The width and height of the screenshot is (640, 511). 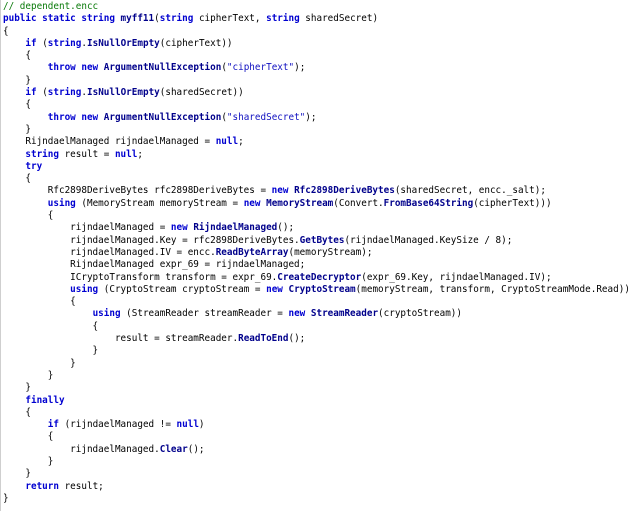 I want to click on code-token: ArgumentNullException, so click(x=162, y=117).